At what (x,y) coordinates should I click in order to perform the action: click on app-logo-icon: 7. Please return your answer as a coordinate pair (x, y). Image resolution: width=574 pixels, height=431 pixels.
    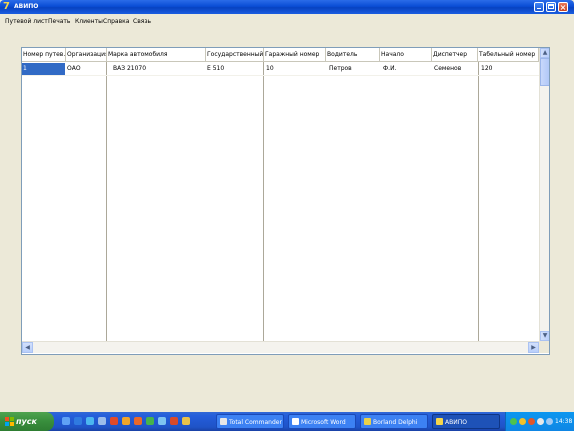
    Looking at the image, I should click on (6, 6).